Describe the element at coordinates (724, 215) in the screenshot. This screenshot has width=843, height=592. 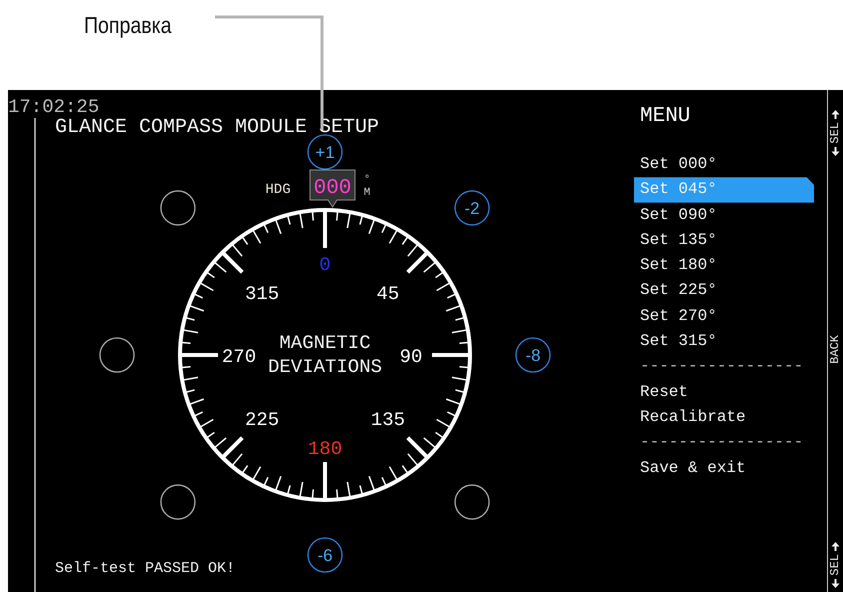
I see `menu-item: Set 090°` at that location.